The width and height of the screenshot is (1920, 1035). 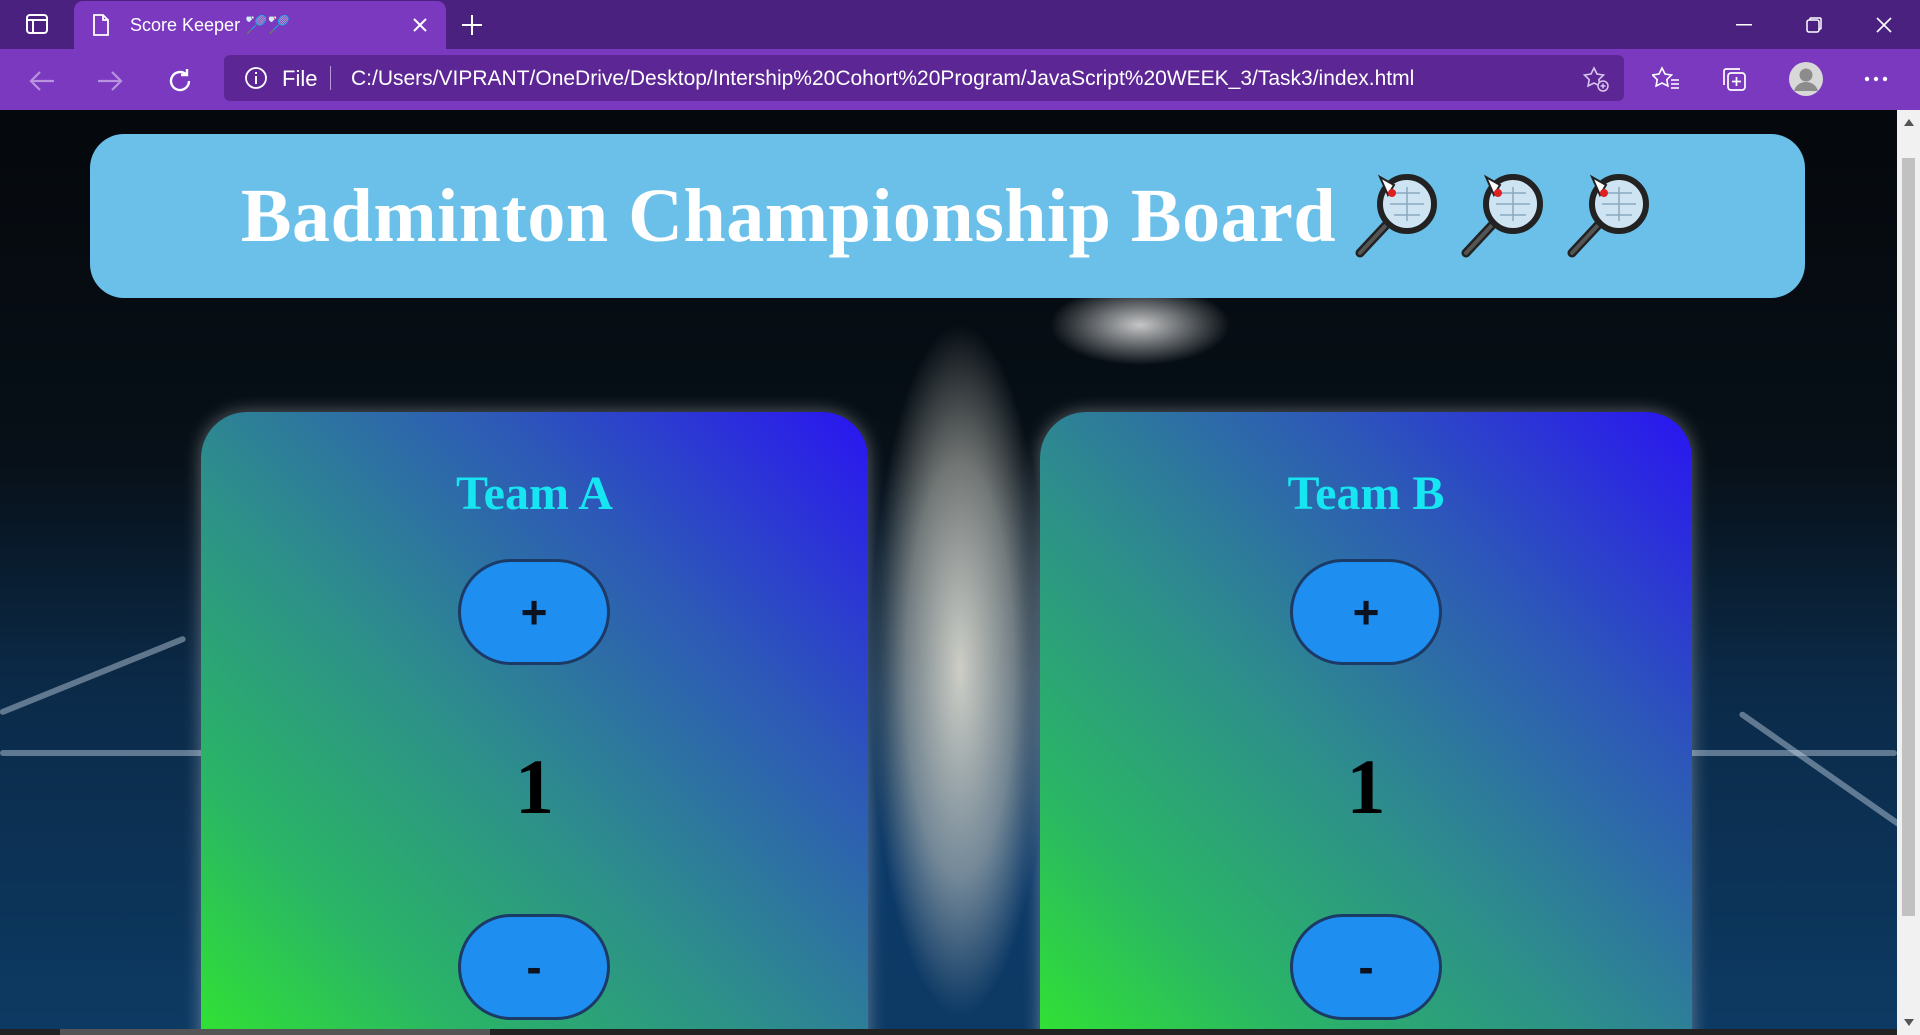 I want to click on team-b-plus-button: +, so click(x=1366, y=612).